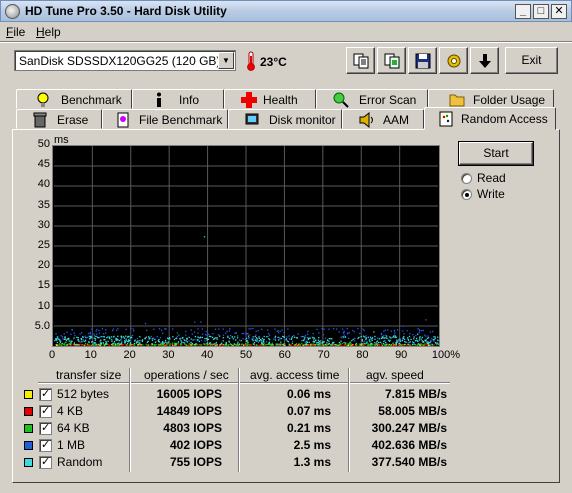 This screenshot has height=493, width=572. I want to click on tab-aam: AAM, so click(383, 119).